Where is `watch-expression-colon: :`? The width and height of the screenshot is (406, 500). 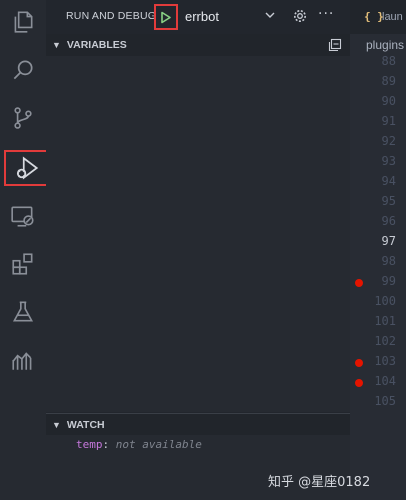
watch-expression-colon: : is located at coordinates (106, 444).